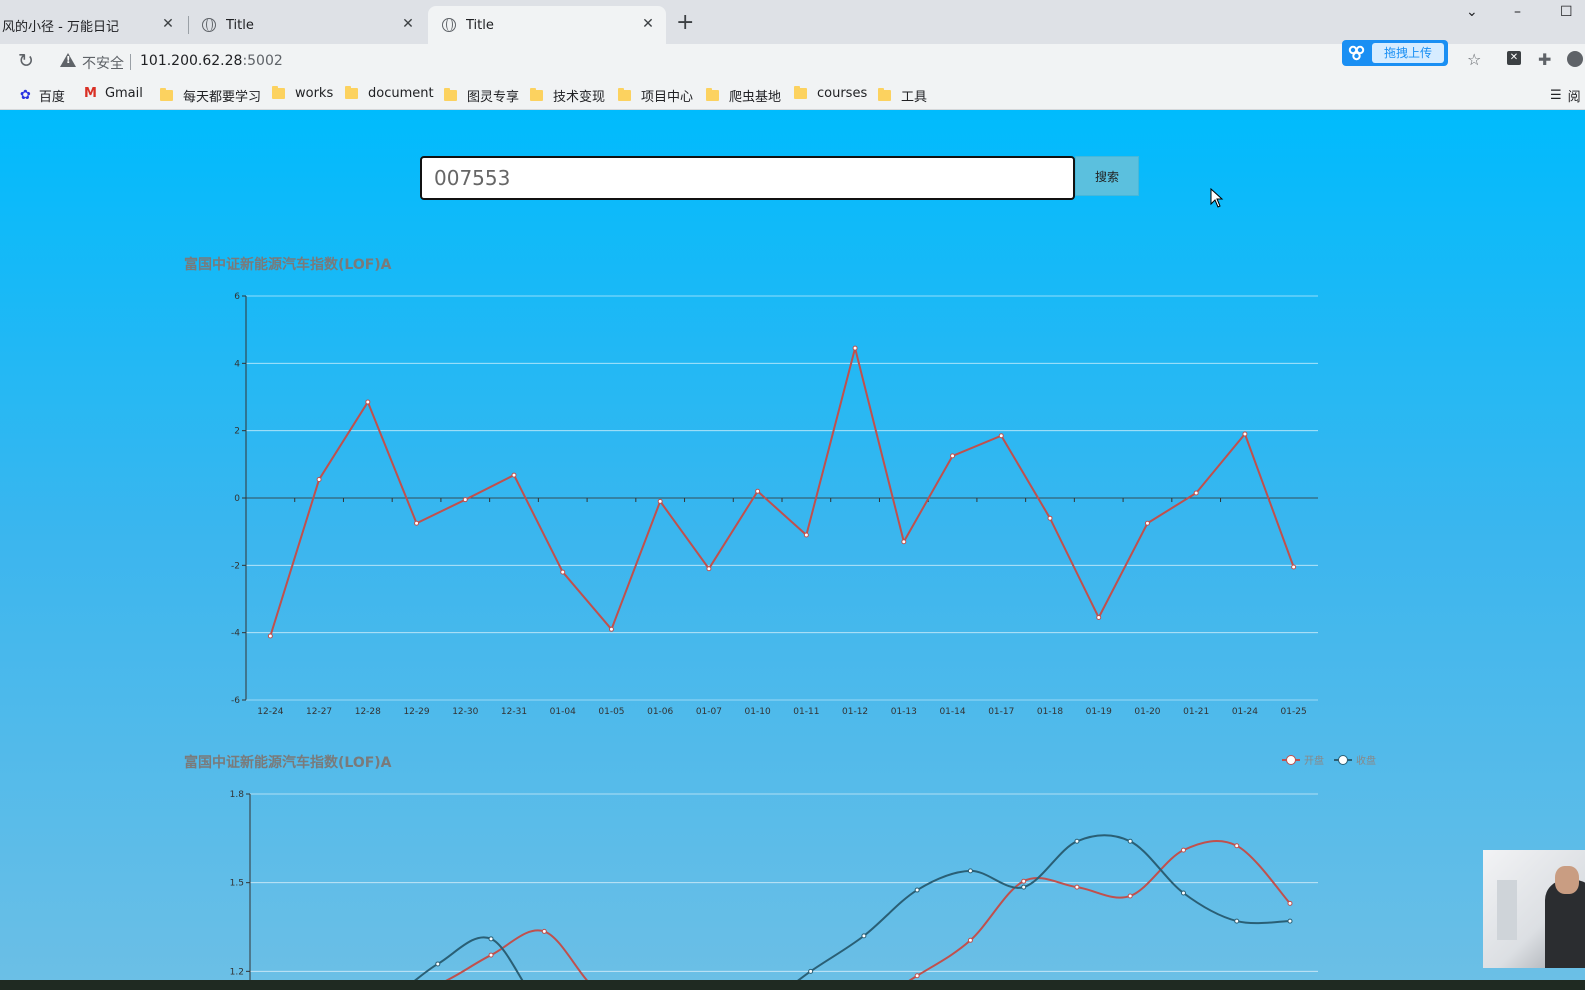 Image resolution: width=1585 pixels, height=990 pixels. What do you see at coordinates (188, 25) in the screenshot?
I see `tab-separator` at bounding box center [188, 25].